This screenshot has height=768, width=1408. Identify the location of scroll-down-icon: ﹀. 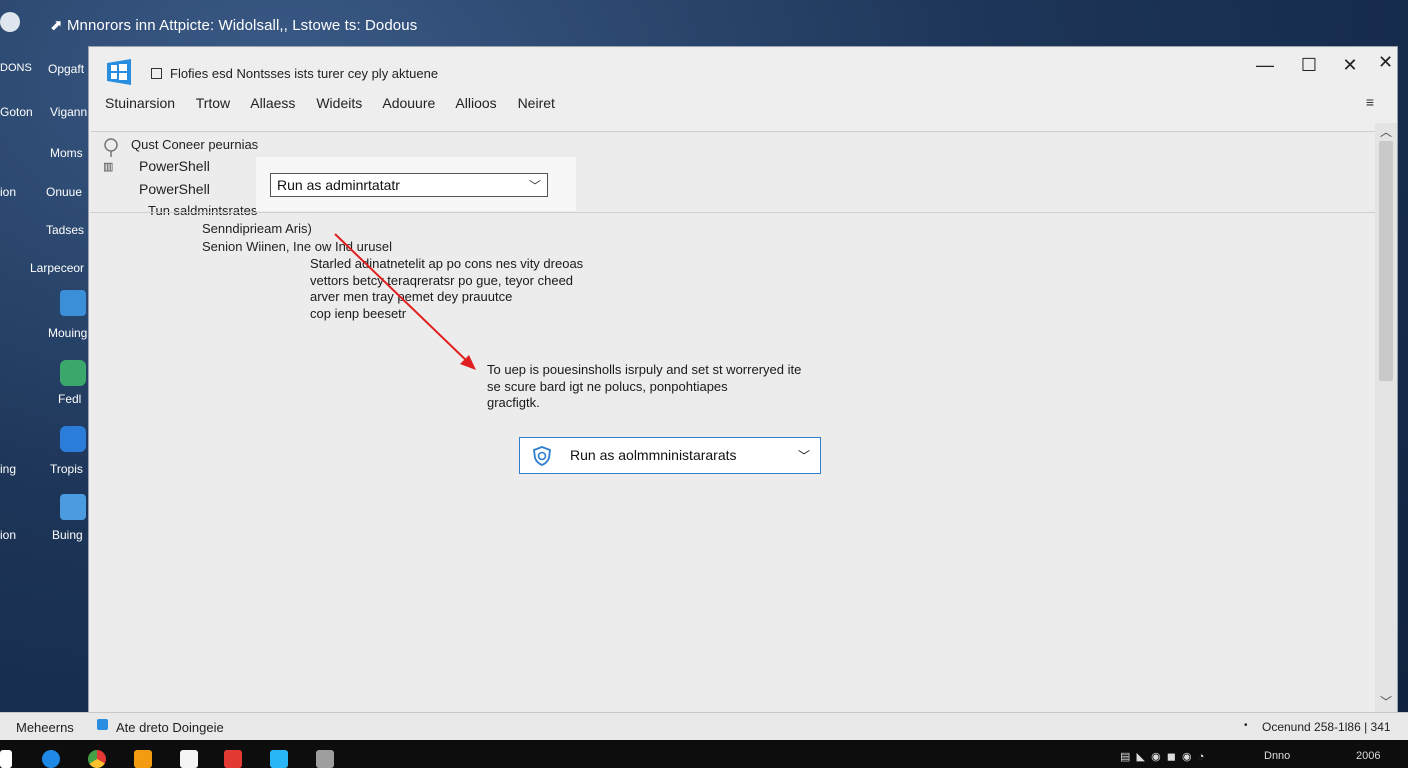
(1386, 701).